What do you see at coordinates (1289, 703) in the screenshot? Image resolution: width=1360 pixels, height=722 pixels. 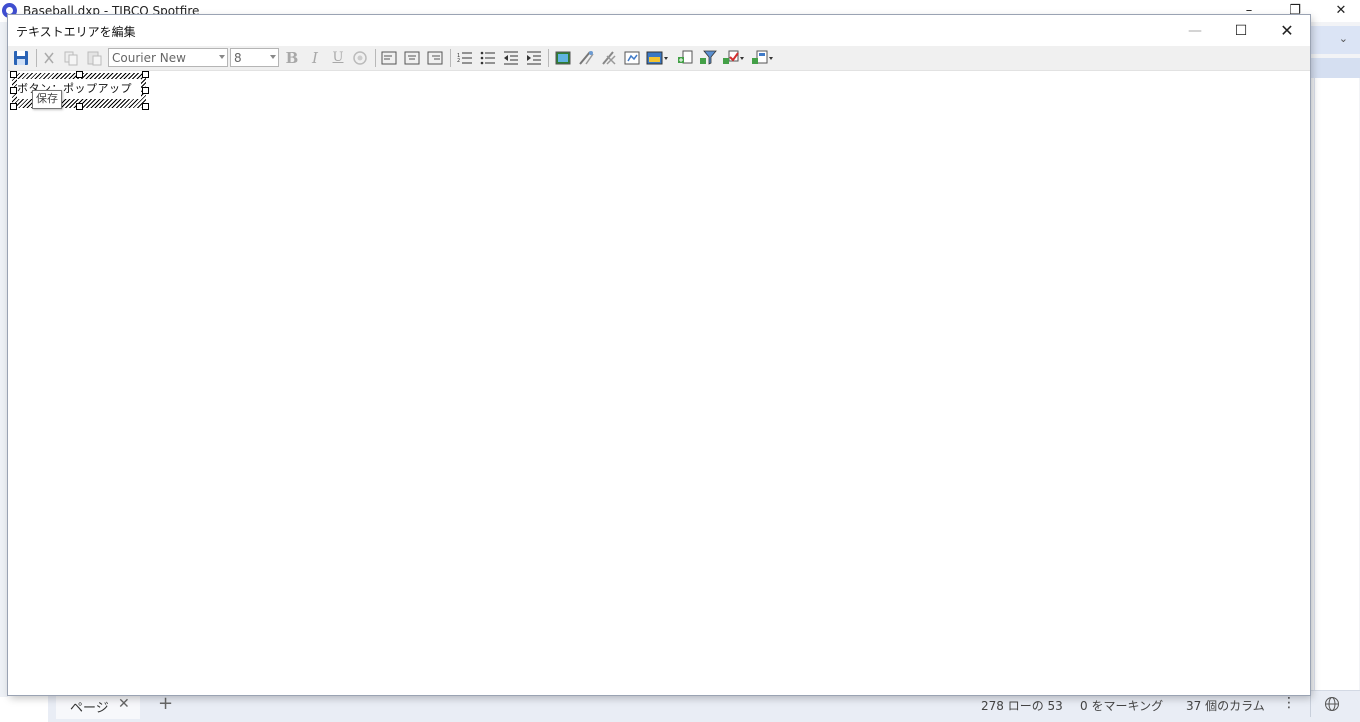 I see `more-options-icon: ⋮` at bounding box center [1289, 703].